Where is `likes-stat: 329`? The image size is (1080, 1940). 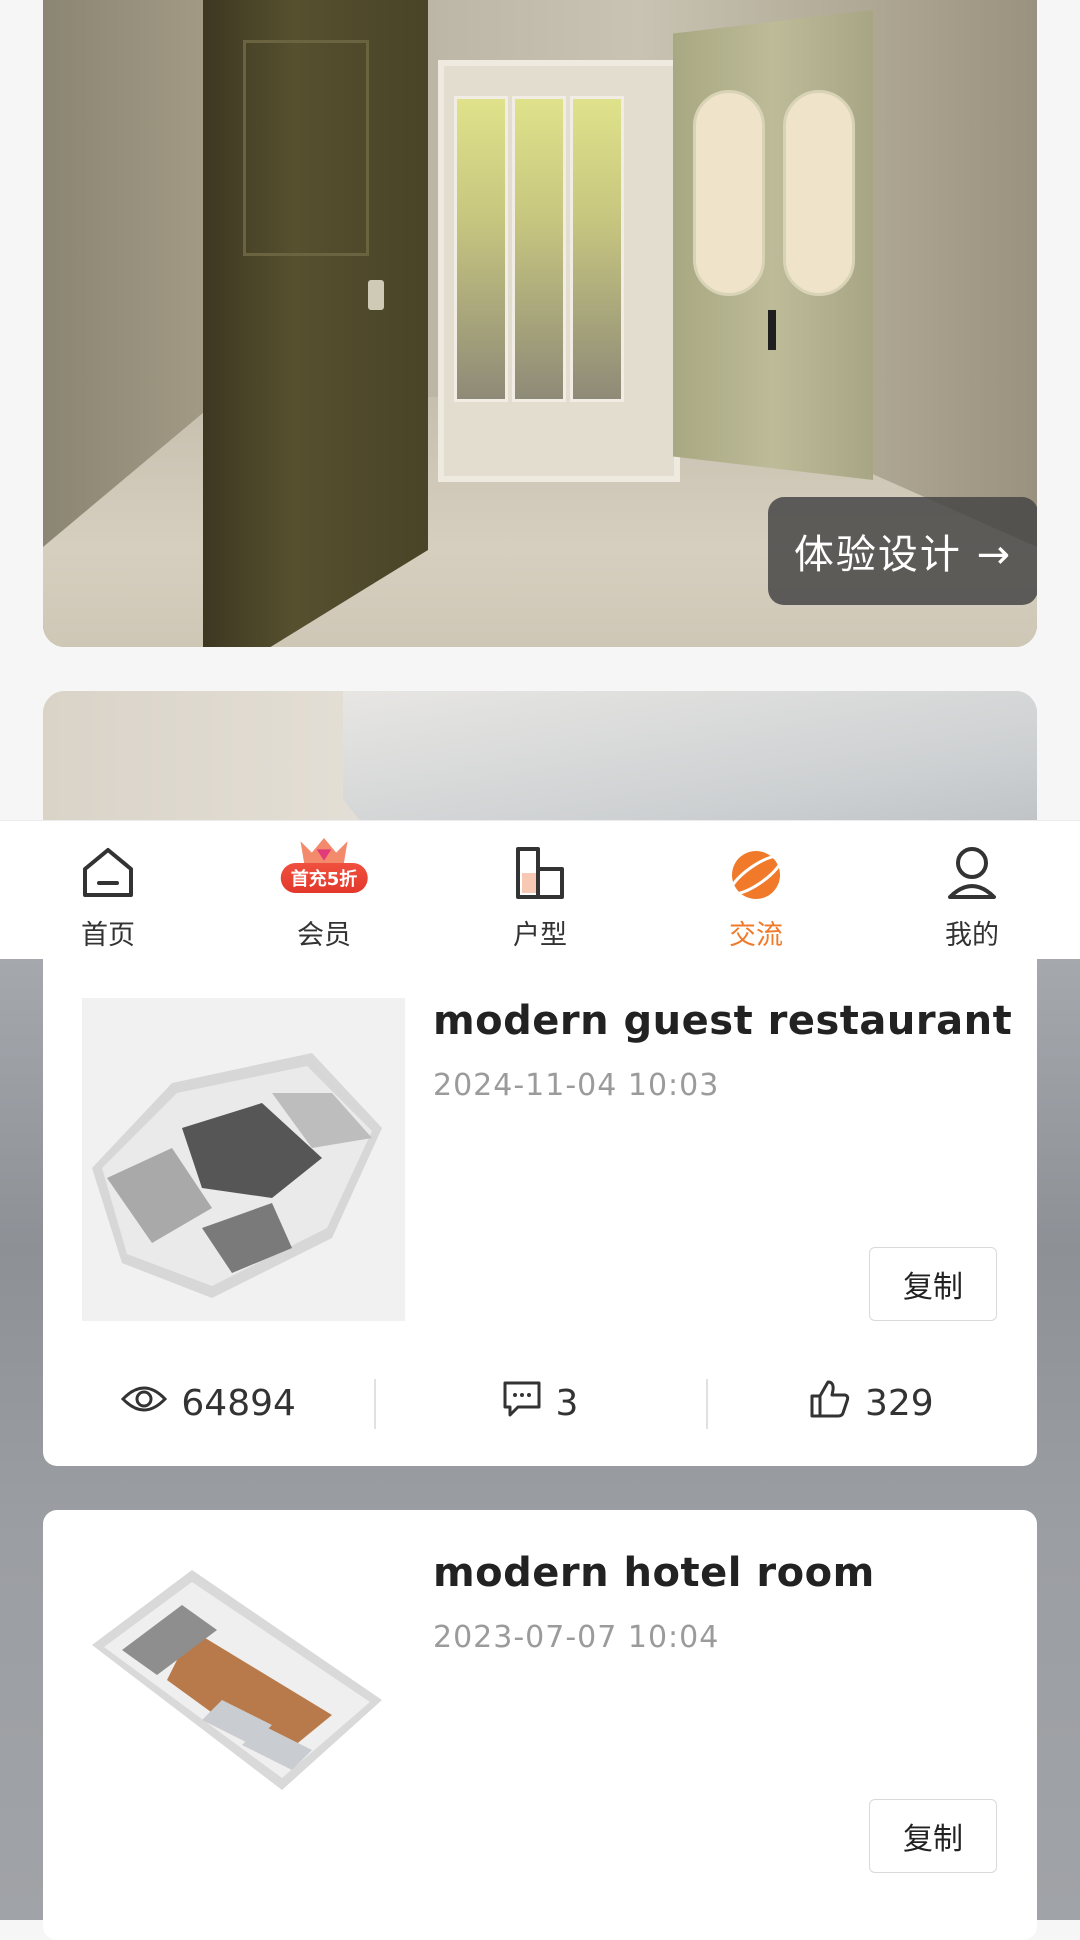
likes-stat: 329 is located at coordinates (871, 1403).